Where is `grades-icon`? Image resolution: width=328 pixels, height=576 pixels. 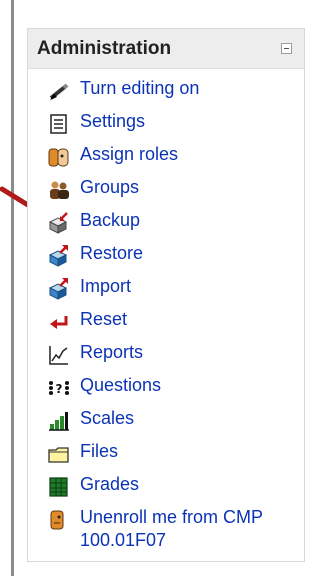 grades-icon is located at coordinates (58, 487).